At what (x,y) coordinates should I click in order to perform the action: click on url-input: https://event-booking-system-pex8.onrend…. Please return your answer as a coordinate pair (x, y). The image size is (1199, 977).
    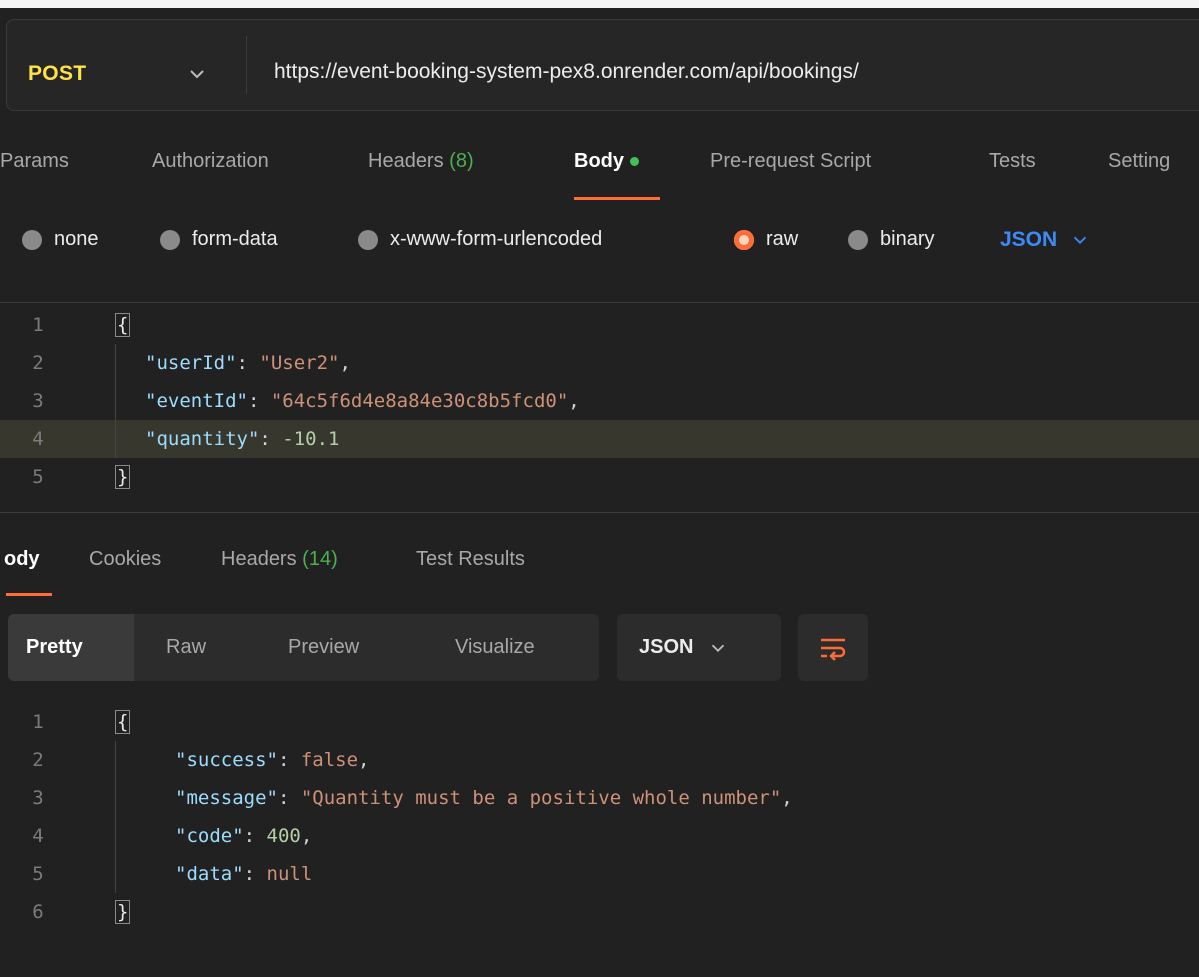
    Looking at the image, I should click on (566, 72).